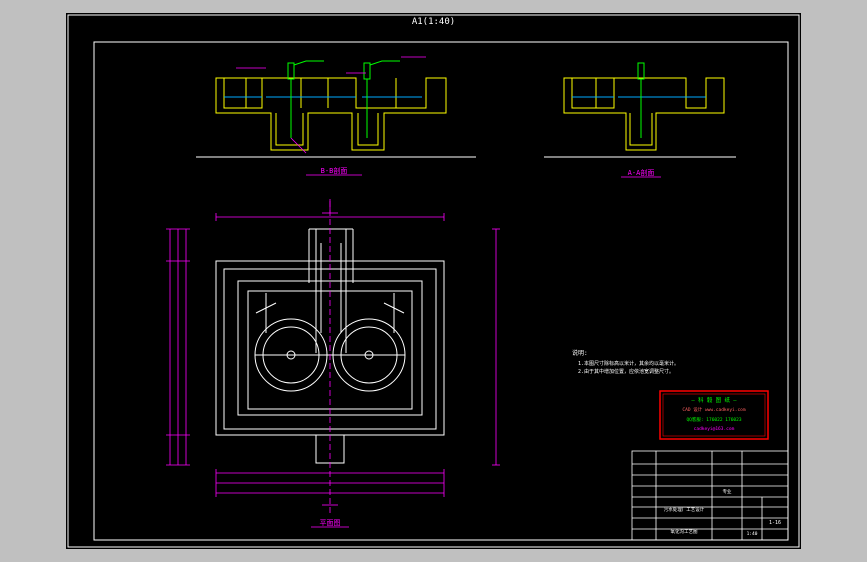 The image size is (867, 562). I want to click on svg-text: cadkeyi@163.com, so click(714, 429).